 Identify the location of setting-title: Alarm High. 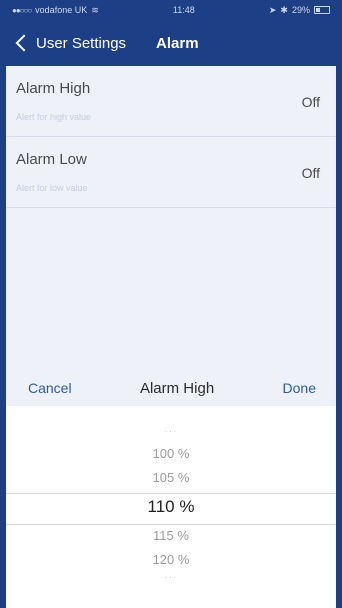
(53, 88).